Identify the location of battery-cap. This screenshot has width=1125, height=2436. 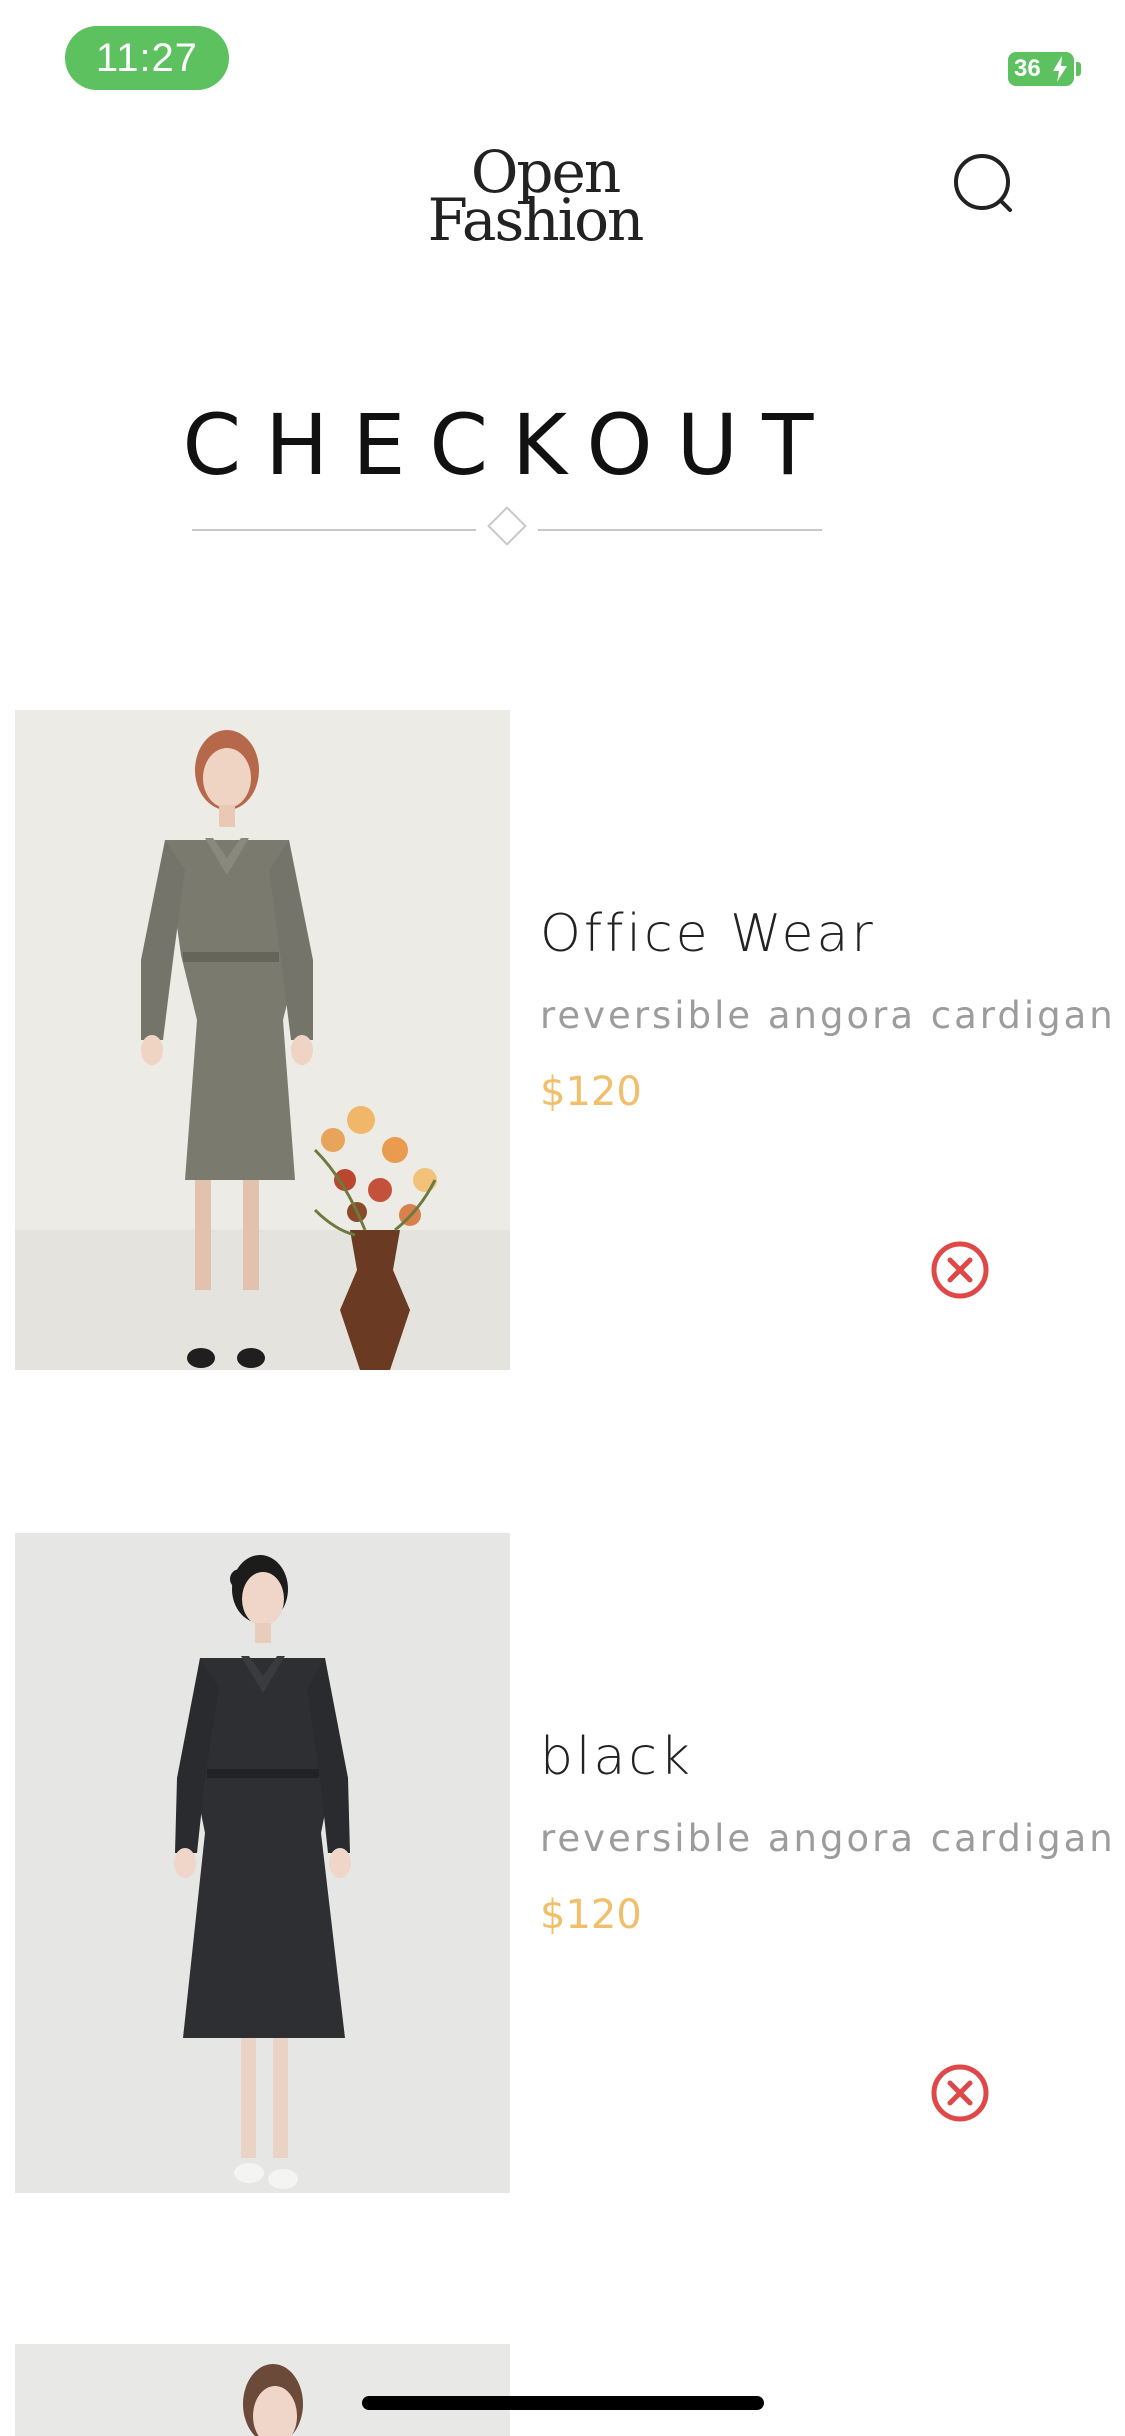
(1078, 69).